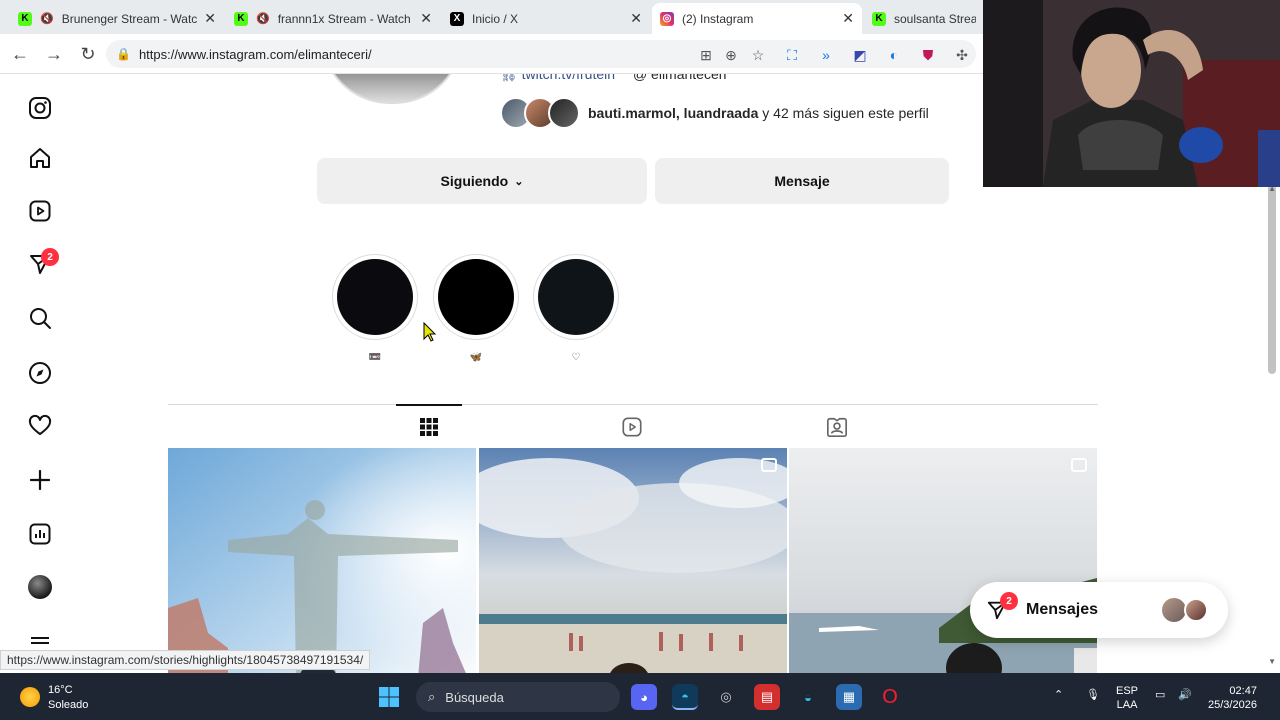  What do you see at coordinates (826, 55) in the screenshot?
I see `read-aloud-icon: »` at bounding box center [826, 55].